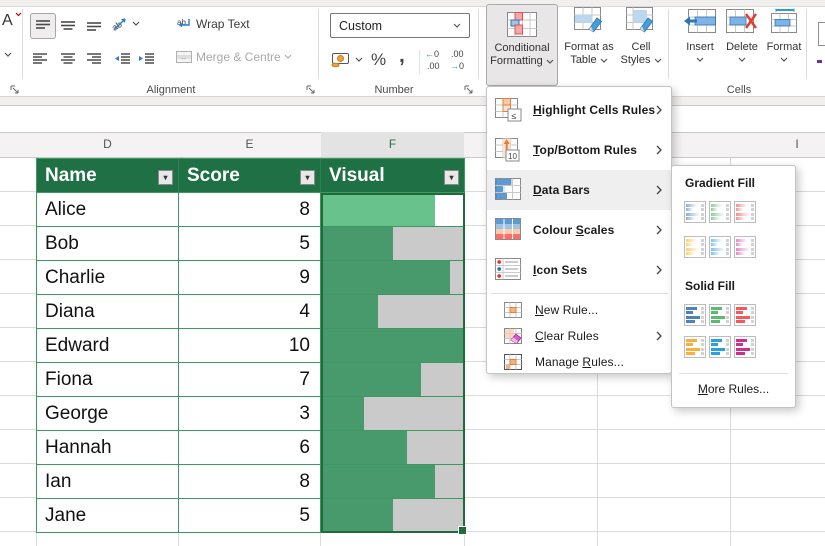 This screenshot has width=825, height=546. What do you see at coordinates (108, 210) in the screenshot?
I see `name-cell: Alice` at bounding box center [108, 210].